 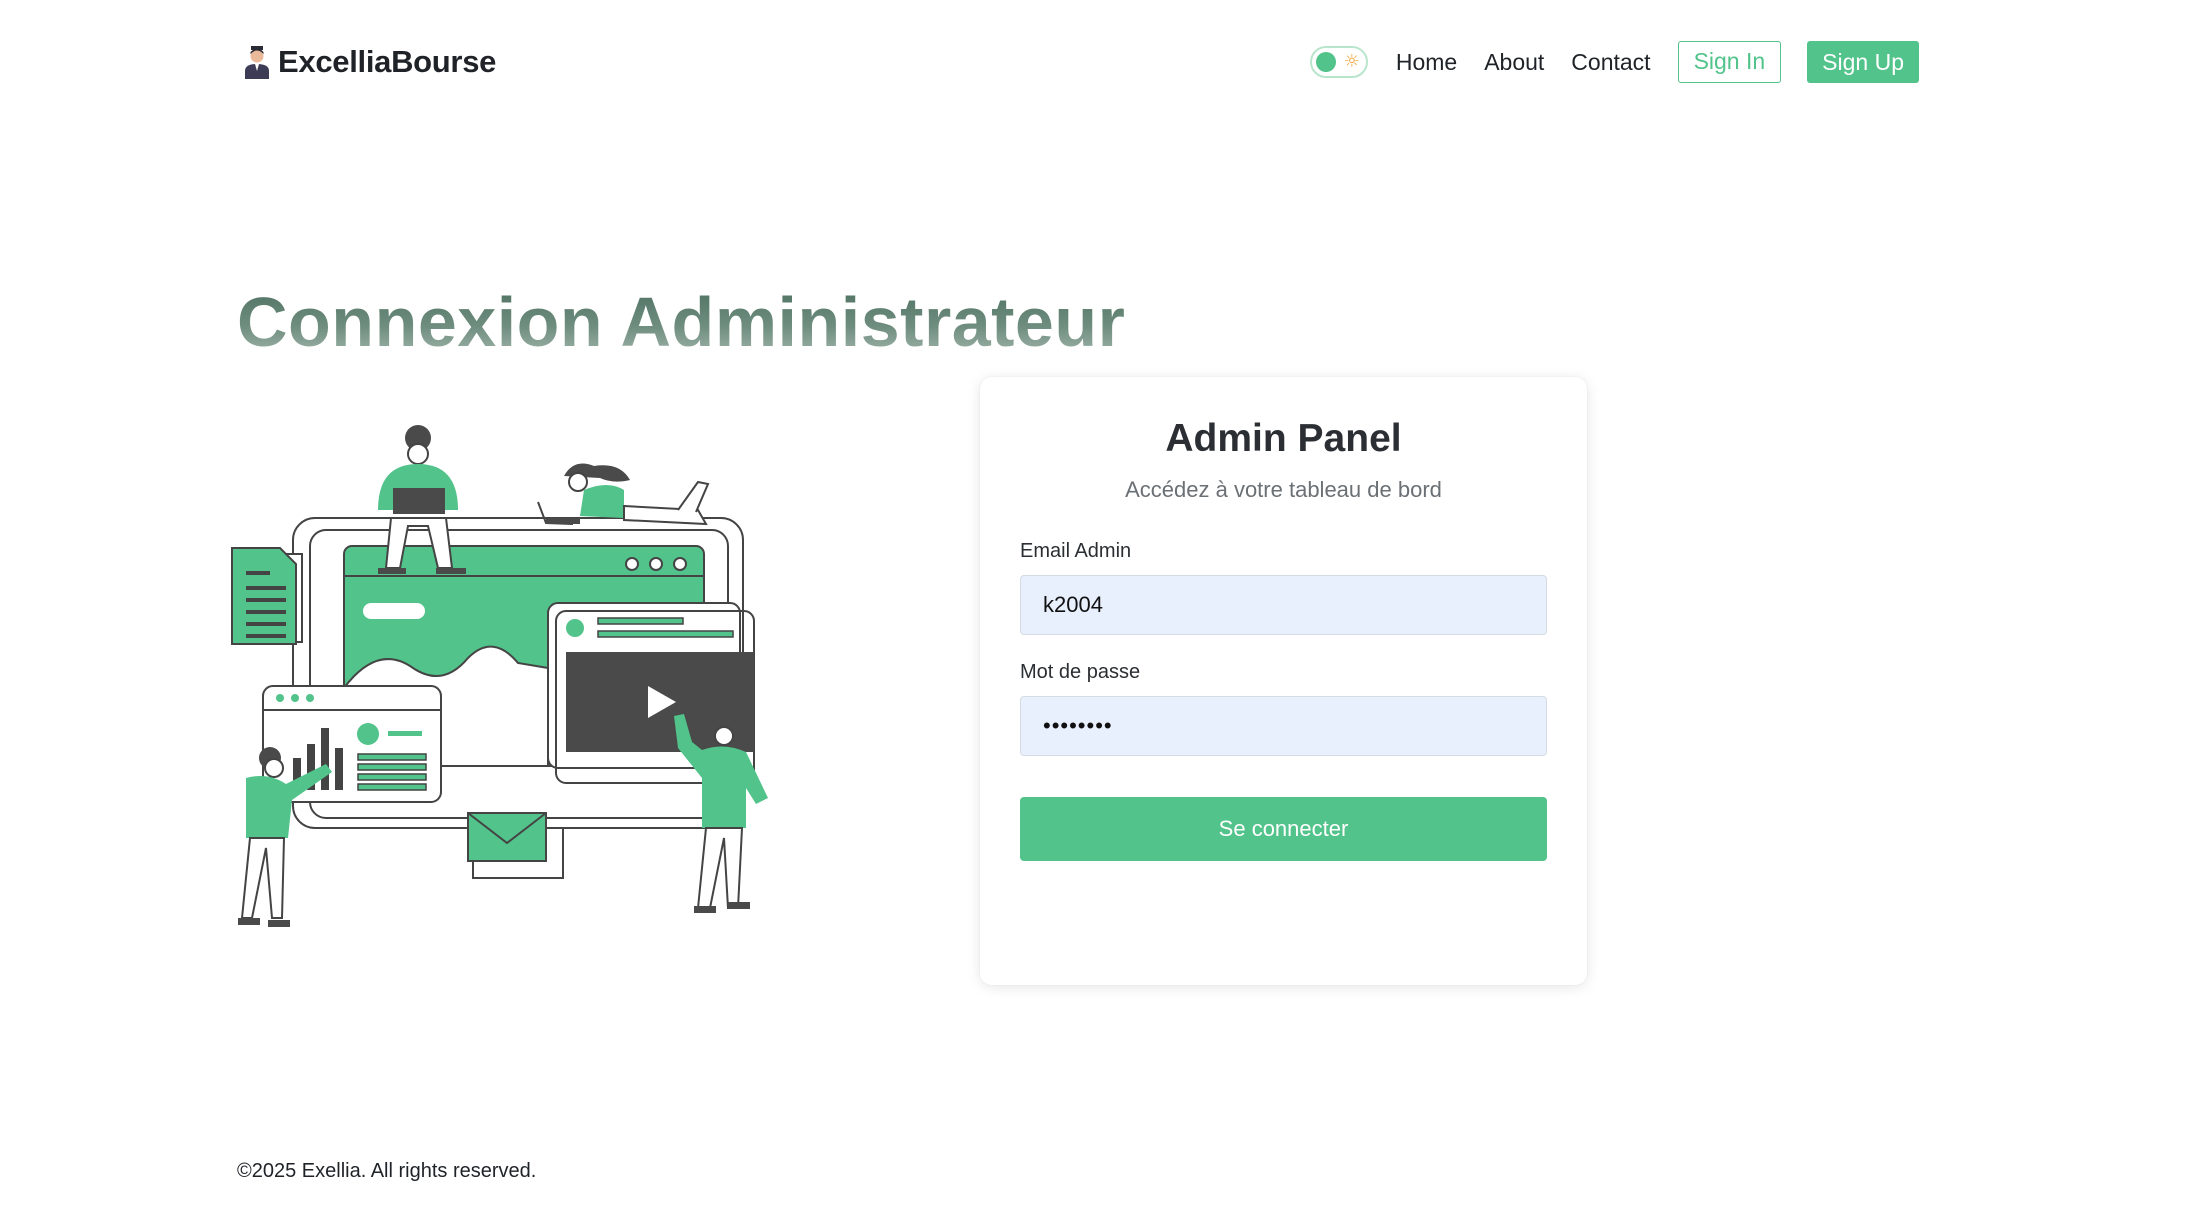 I want to click on admin-avatar-icon, so click(x=257, y=62).